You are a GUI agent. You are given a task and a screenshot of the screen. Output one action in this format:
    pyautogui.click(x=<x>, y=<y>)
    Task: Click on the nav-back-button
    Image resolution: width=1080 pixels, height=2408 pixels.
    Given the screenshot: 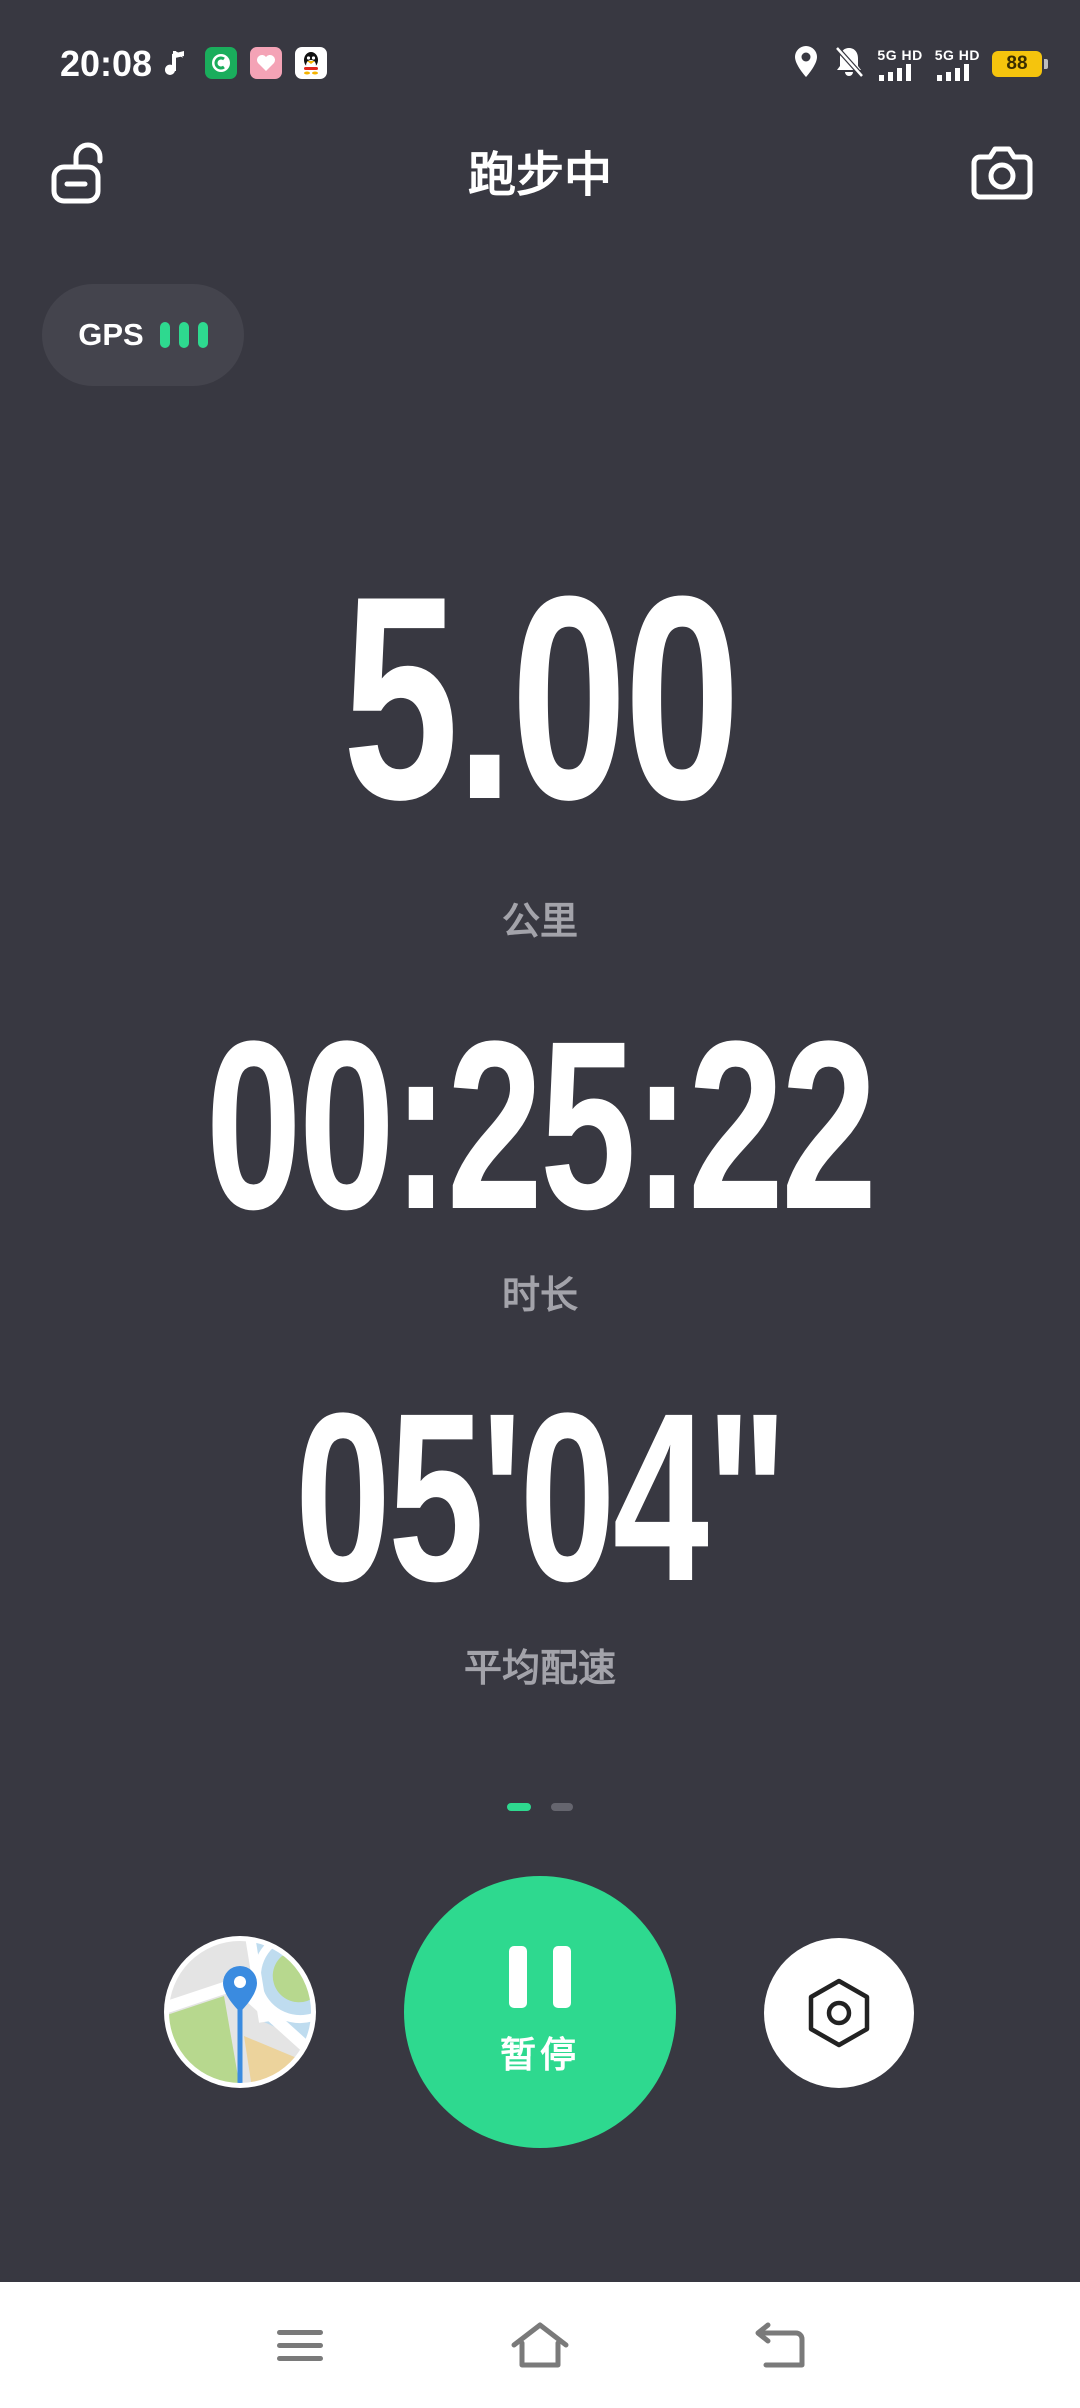 What is the action you would take?
    pyautogui.click(x=780, y=2346)
    